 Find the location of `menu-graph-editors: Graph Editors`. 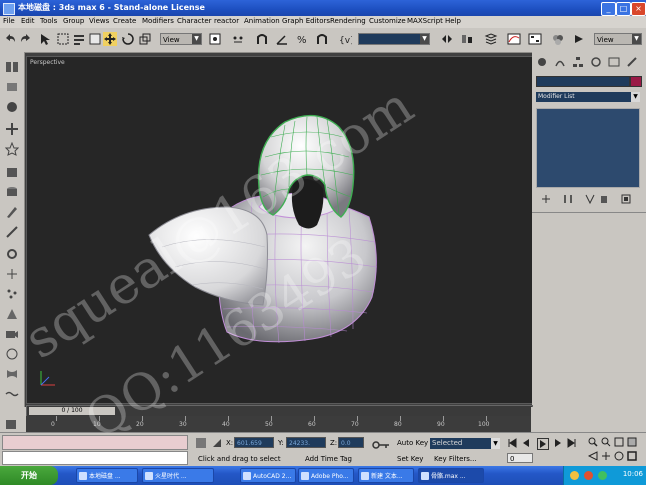

menu-graph-editors: Graph Editors is located at coordinates (306, 21).